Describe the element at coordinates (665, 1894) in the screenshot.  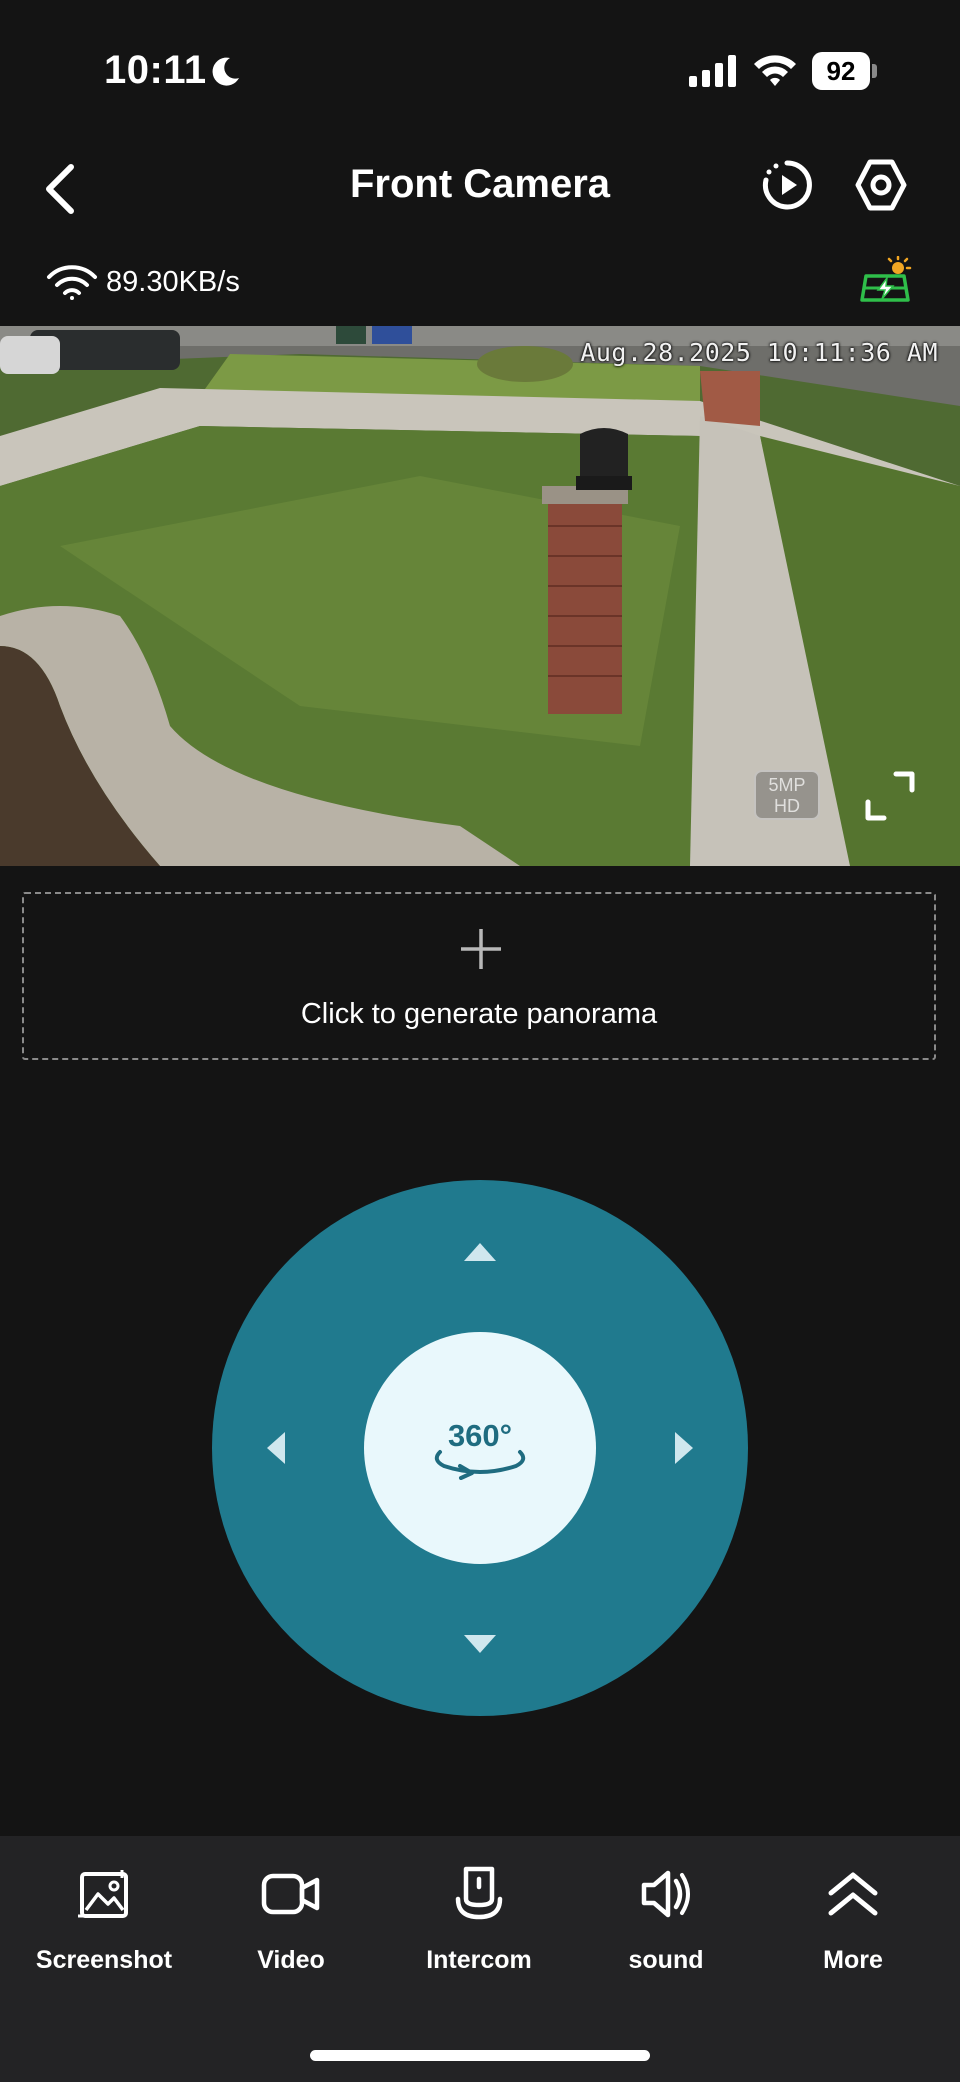
I see `speaker-icon` at that location.